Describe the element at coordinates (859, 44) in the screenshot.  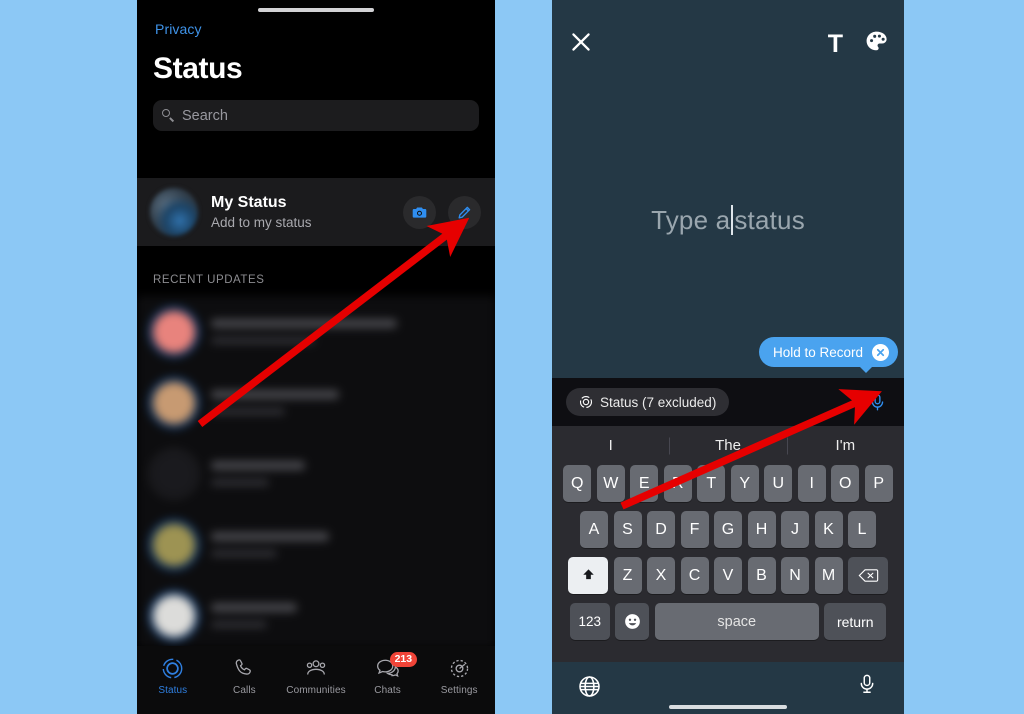
I see `composer-toolbar-actions: T` at that location.